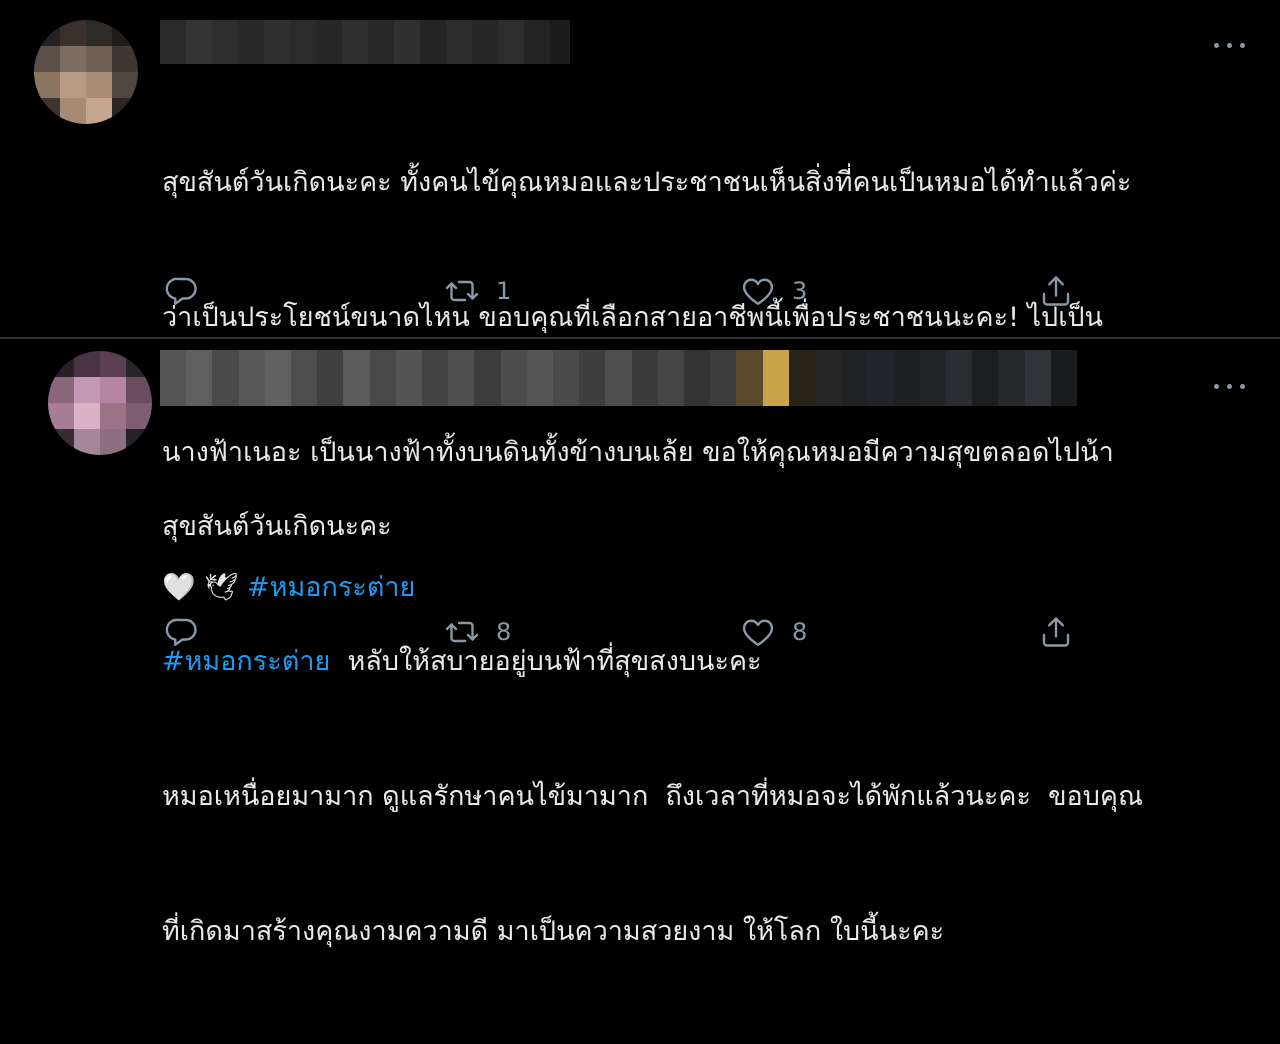  What do you see at coordinates (800, 291) in the screenshot?
I see `like-count: 3` at bounding box center [800, 291].